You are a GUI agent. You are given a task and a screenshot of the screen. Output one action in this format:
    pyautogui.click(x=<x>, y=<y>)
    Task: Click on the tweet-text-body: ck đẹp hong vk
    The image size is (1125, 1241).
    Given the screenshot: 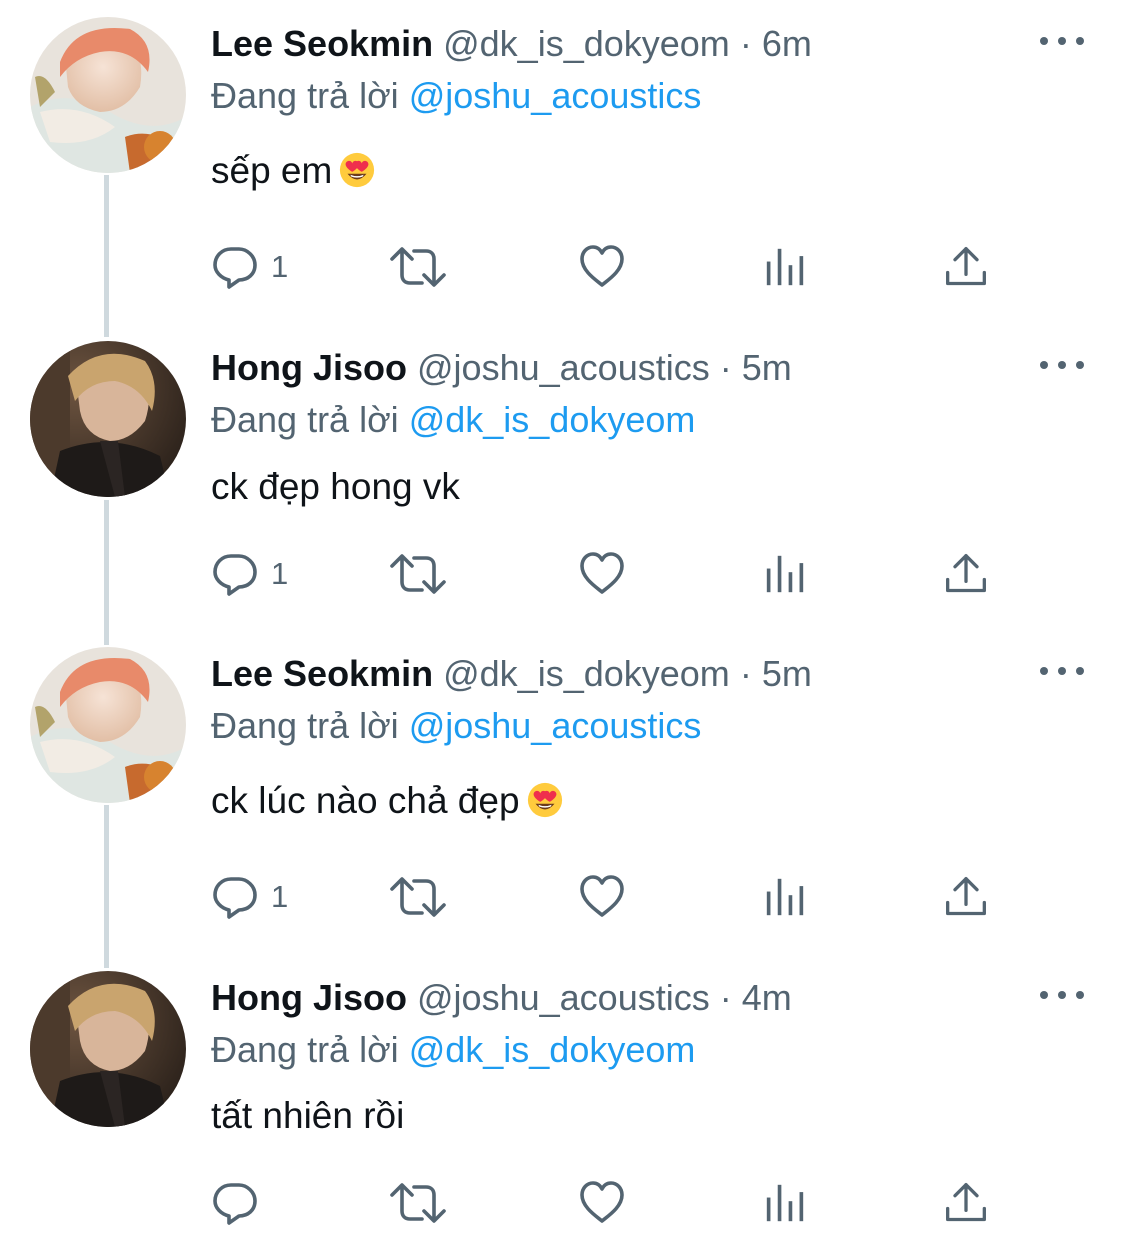 What is the action you would take?
    pyautogui.click(x=335, y=486)
    